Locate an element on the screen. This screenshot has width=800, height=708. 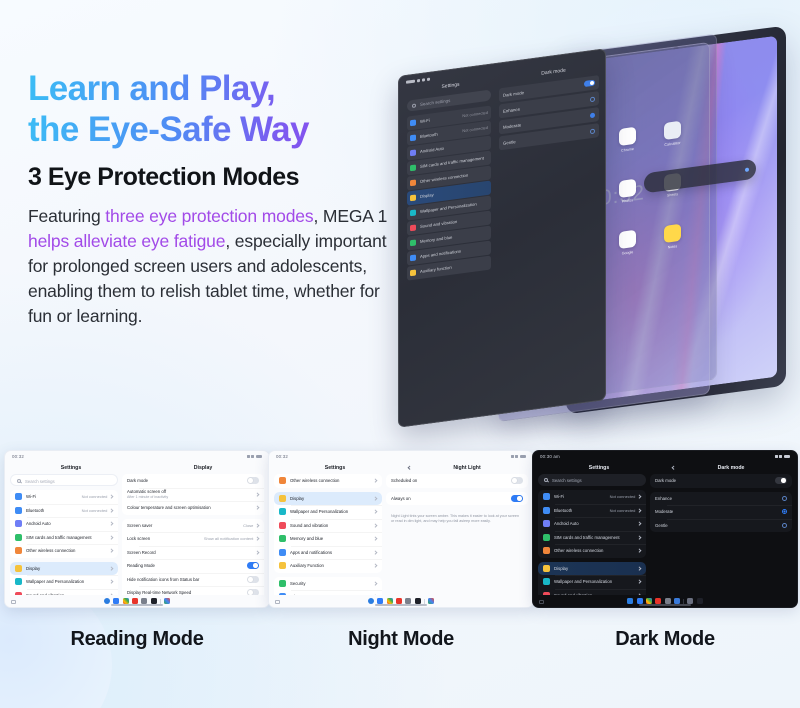
app-icon-item: Calculator is located at coordinates (673, 133).